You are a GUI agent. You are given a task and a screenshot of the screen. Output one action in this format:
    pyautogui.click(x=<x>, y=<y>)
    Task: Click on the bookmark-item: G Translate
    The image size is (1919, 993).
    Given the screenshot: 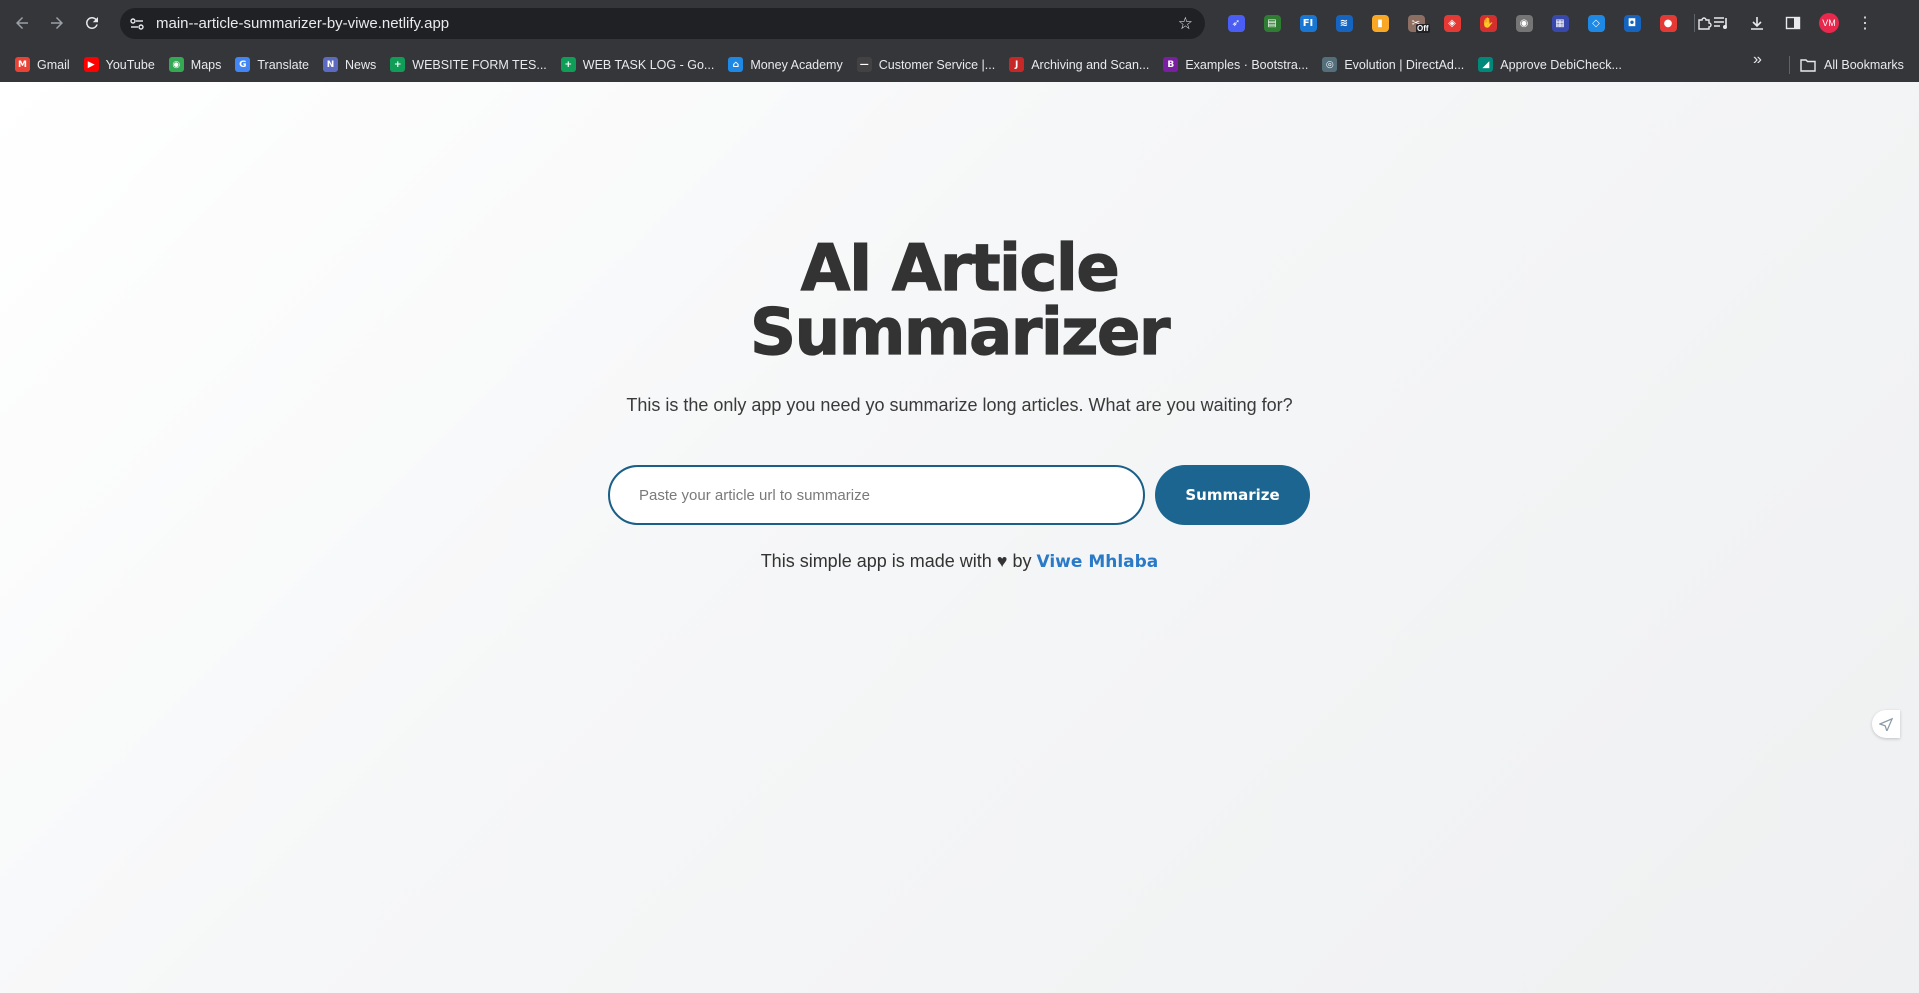 What is the action you would take?
    pyautogui.click(x=272, y=65)
    